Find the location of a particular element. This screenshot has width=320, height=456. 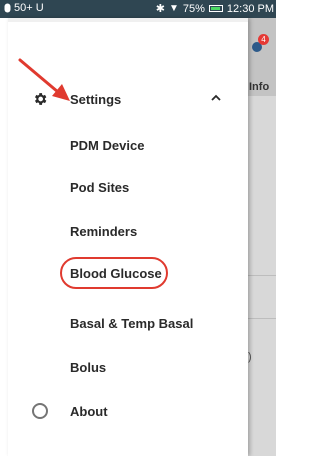

insulin-on-board-text: 50+ U is located at coordinates (29, 8).